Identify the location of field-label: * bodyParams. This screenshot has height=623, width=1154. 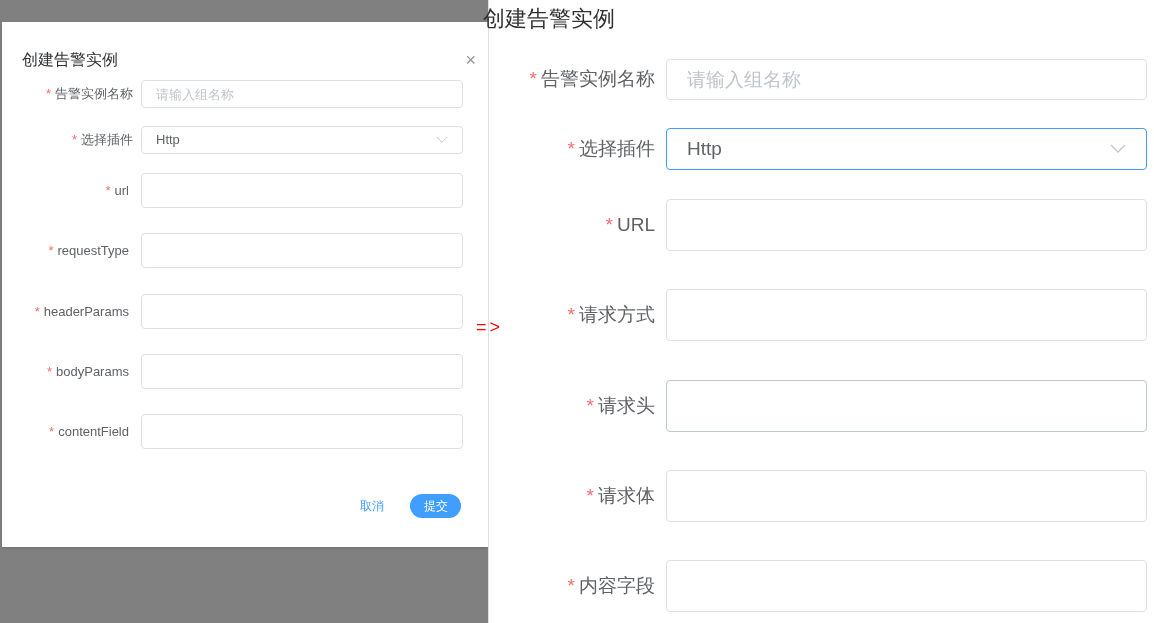
(87, 371).